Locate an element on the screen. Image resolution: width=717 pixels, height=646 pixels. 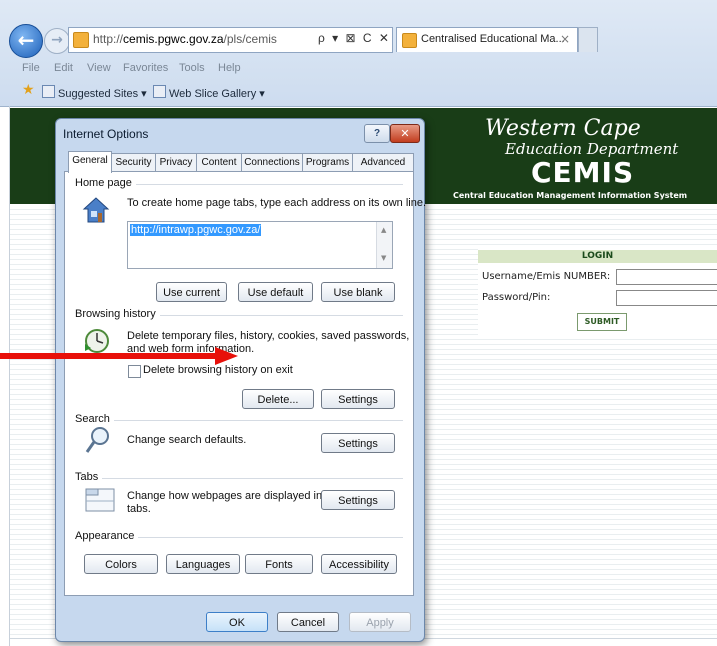
address-url: http://cemis.pgwc.gov.za/pls/cemis is located at coordinates (185, 39).